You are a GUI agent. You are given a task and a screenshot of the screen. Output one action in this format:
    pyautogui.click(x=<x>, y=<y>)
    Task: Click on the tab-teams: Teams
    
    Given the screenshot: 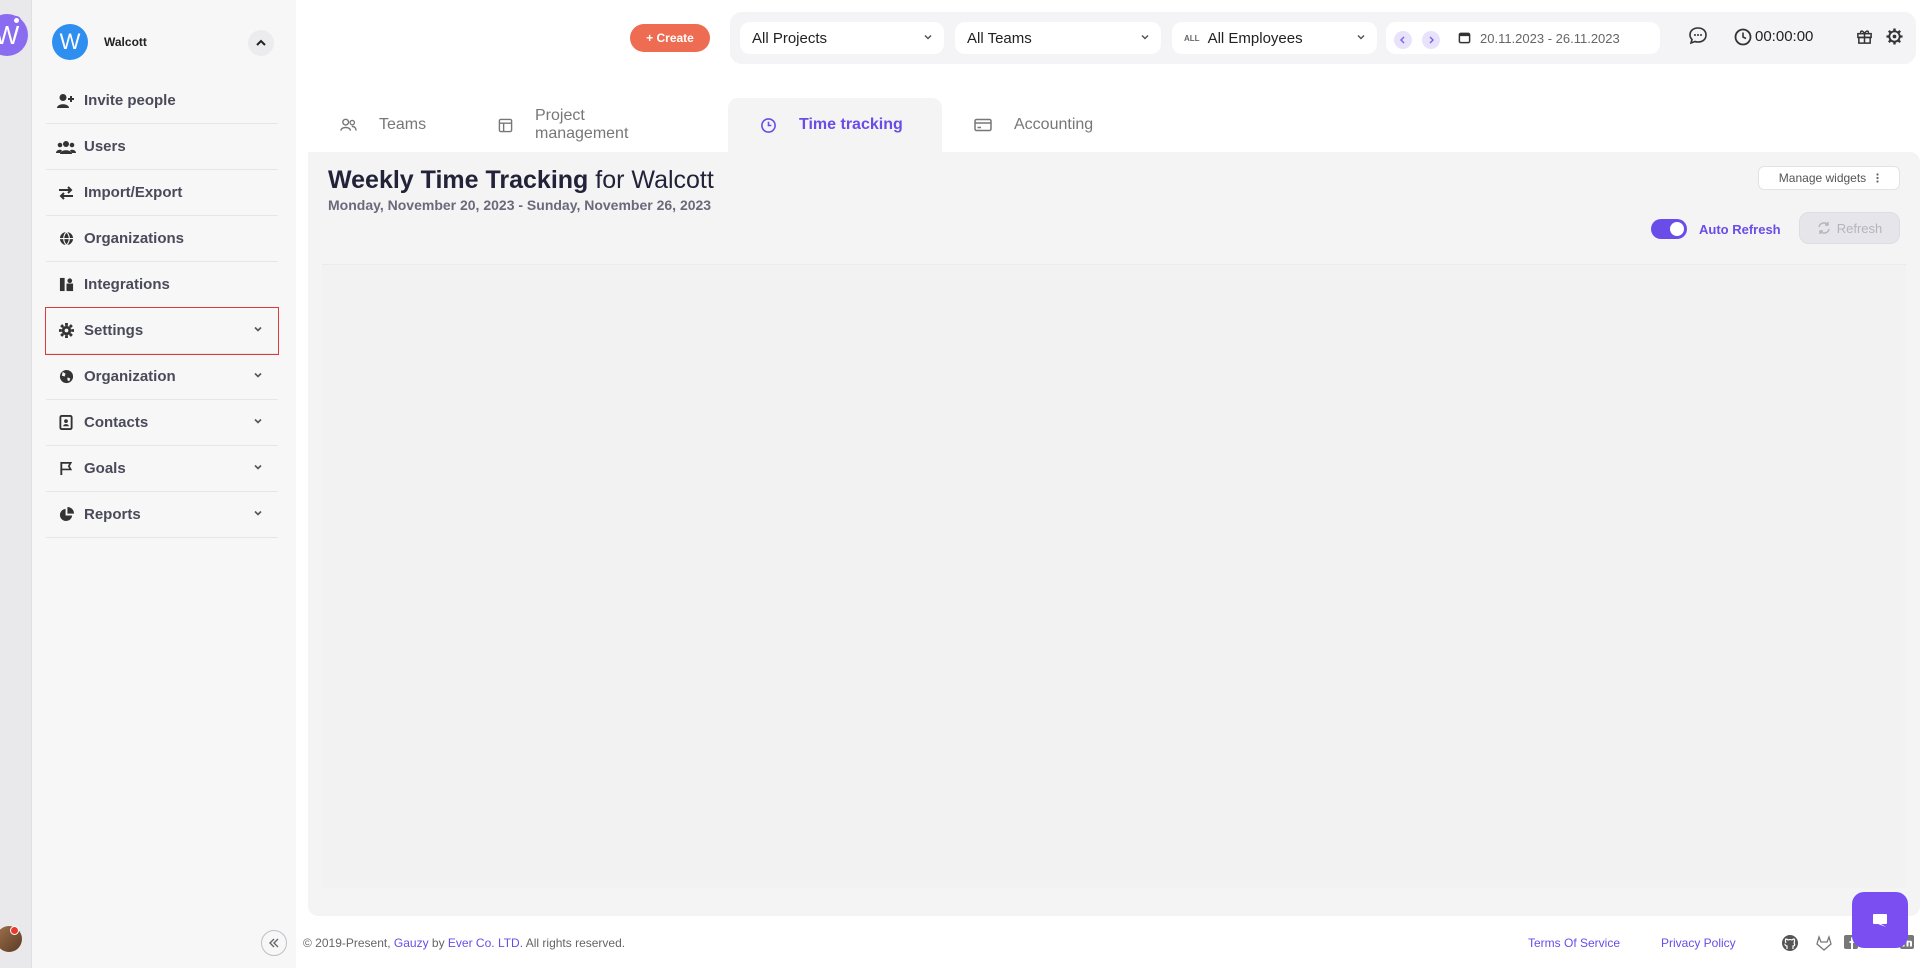 What is the action you would take?
    pyautogui.click(x=383, y=125)
    